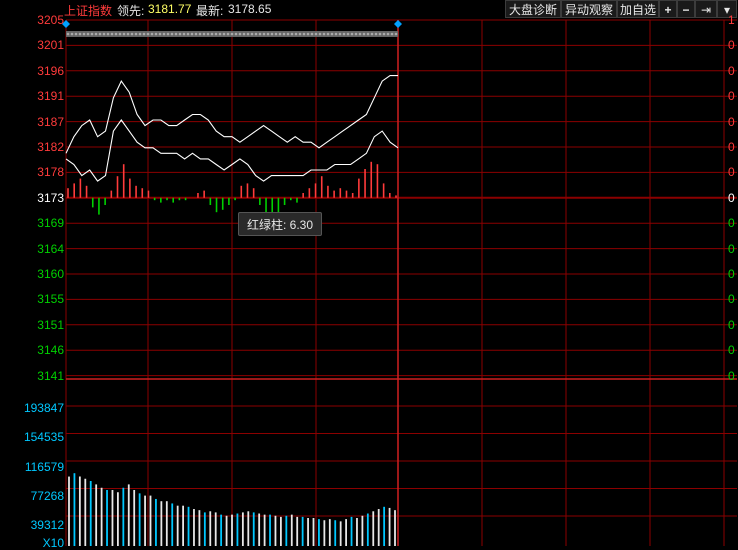 The height and width of the screenshot is (550, 738). What do you see at coordinates (50, 248) in the screenshot?
I see `price-tick-label: 3164` at bounding box center [50, 248].